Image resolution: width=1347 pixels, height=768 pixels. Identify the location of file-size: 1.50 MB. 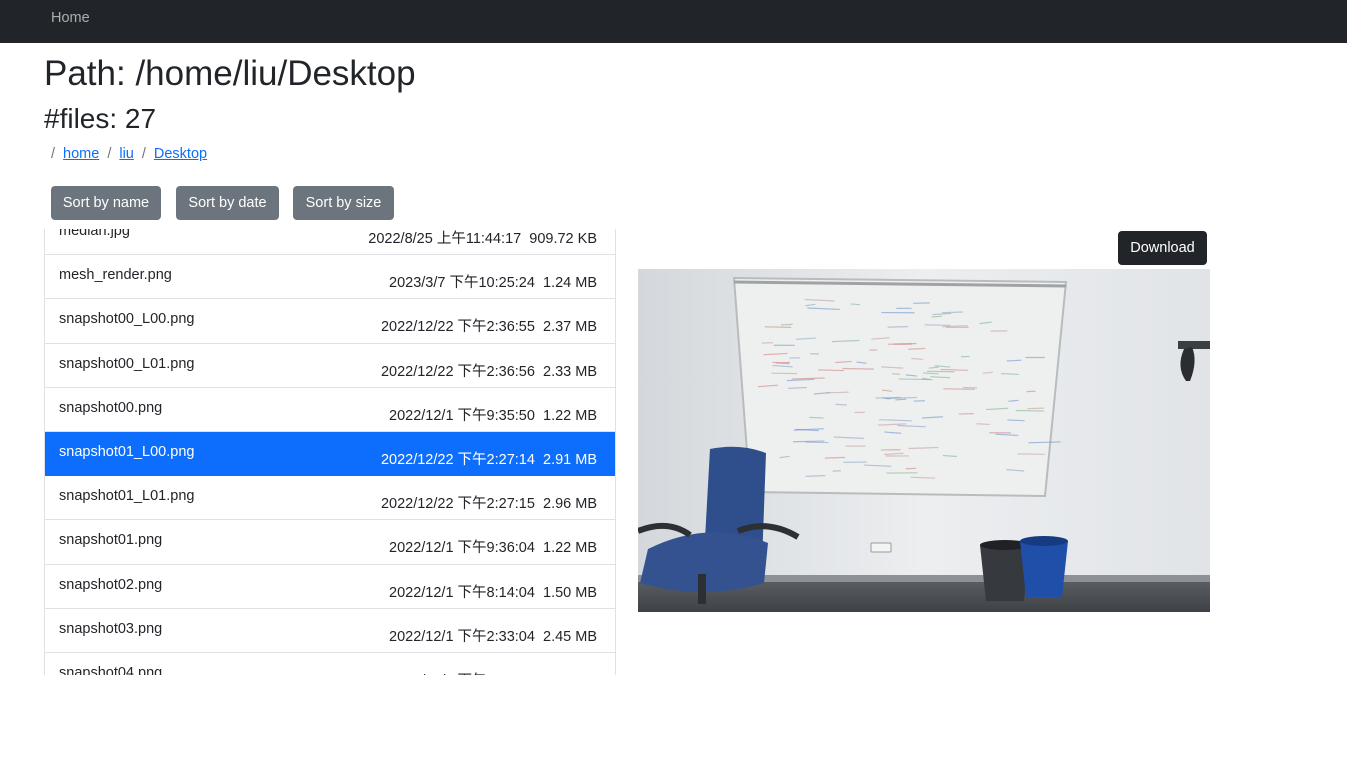
(570, 592).